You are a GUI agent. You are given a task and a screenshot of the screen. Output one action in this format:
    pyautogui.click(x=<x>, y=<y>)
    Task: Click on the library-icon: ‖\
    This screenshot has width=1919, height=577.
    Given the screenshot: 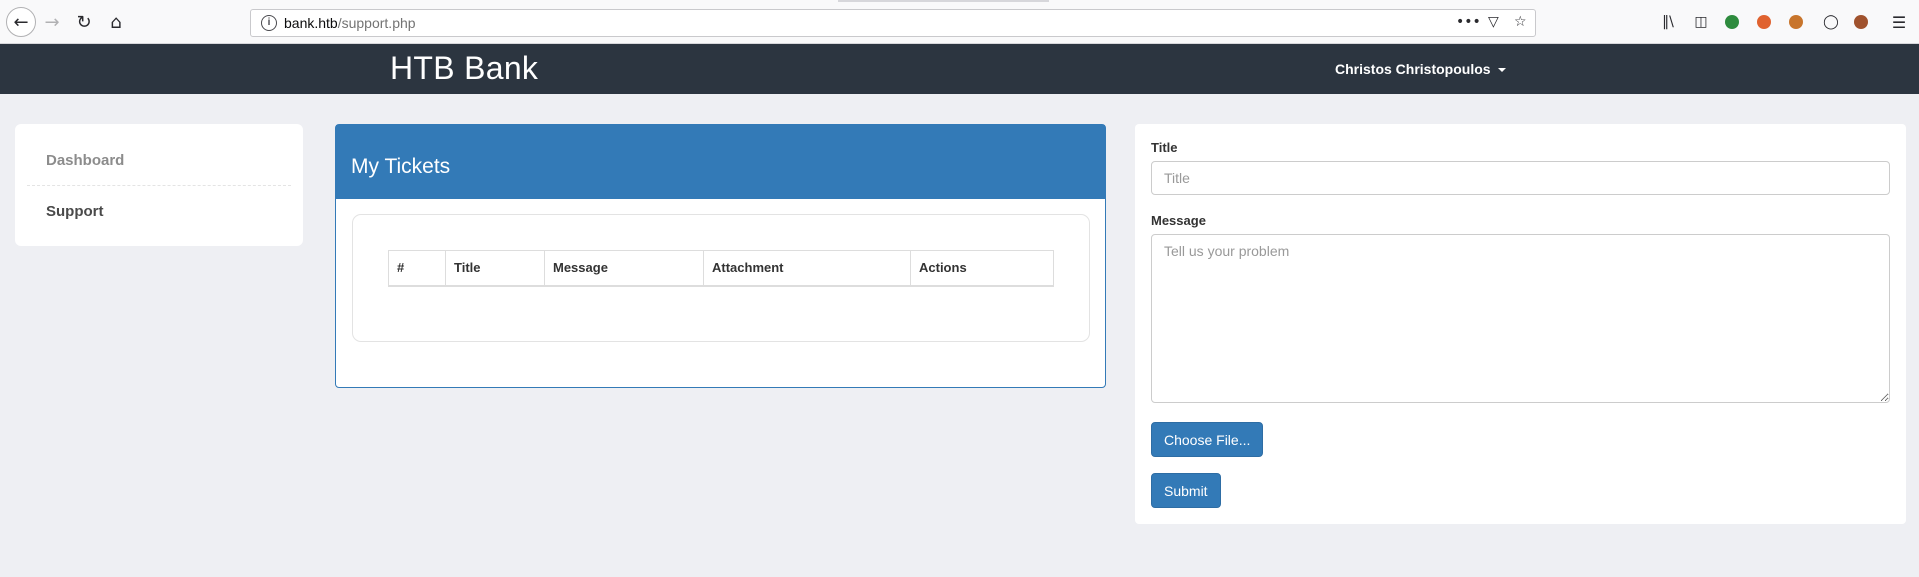 What is the action you would take?
    pyautogui.click(x=1668, y=22)
    